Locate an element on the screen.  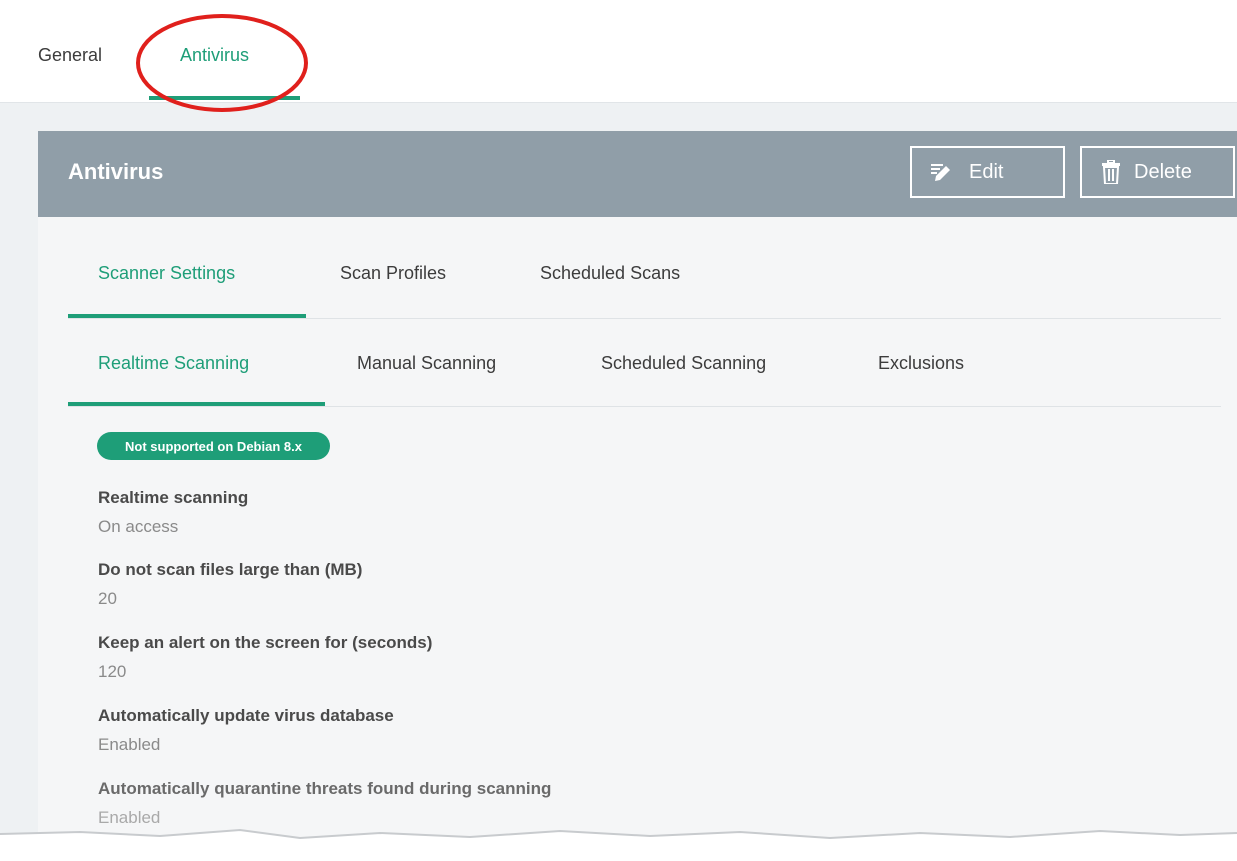
trash-icon is located at coordinates (1111, 172).